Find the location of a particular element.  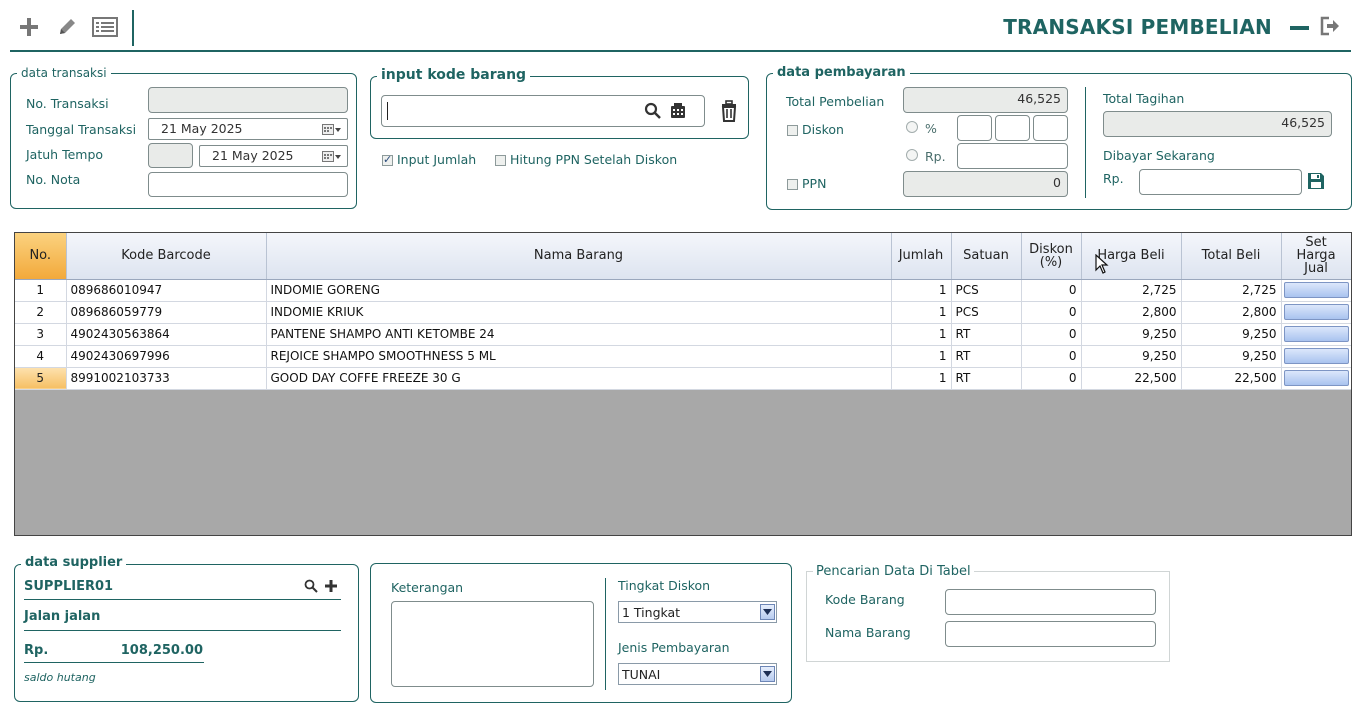

barcode-scanner-icon is located at coordinates (678, 113).